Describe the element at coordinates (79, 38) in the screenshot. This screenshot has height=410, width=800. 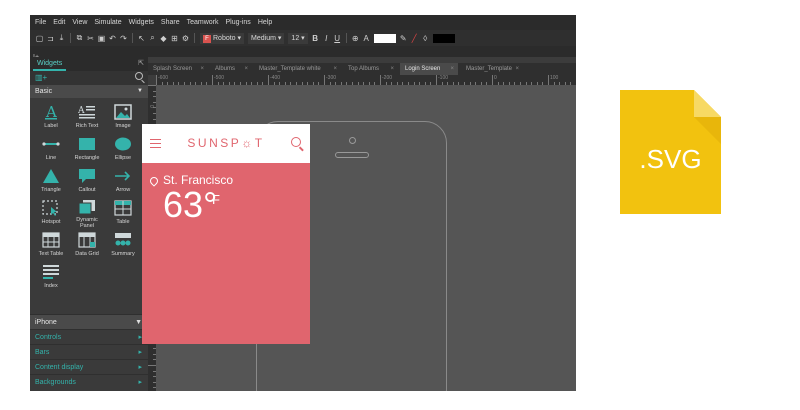
I see `copy-icon: ⧉` at that location.